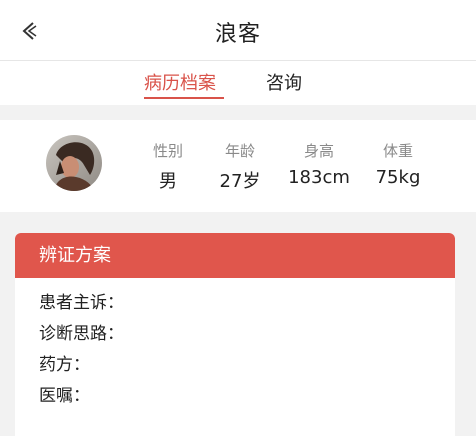 This screenshot has height=436, width=476. What do you see at coordinates (81, 334) in the screenshot?
I see `diagnosis-approach-label: 诊断思路：` at bounding box center [81, 334].